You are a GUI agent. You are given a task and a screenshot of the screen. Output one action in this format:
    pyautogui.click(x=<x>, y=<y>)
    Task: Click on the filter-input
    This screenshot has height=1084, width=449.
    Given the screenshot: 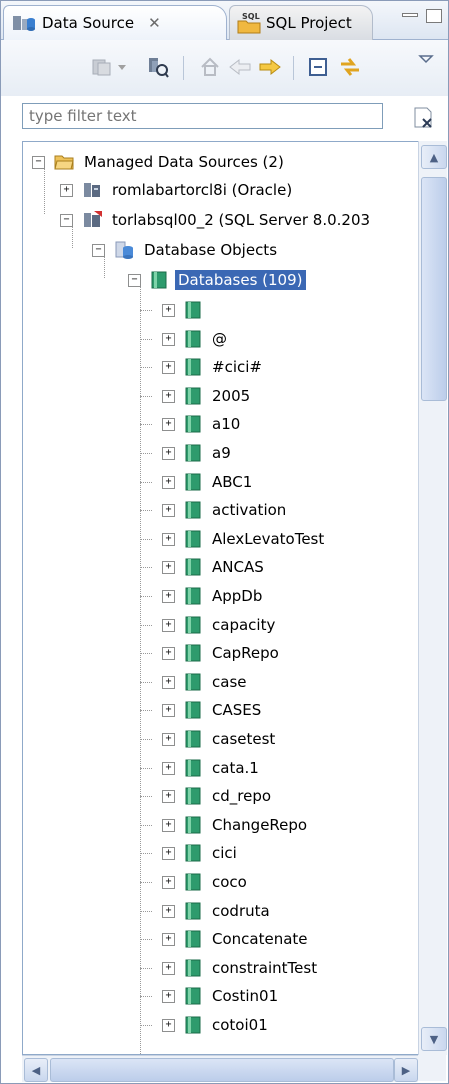 What is the action you would take?
    pyautogui.click(x=202, y=116)
    